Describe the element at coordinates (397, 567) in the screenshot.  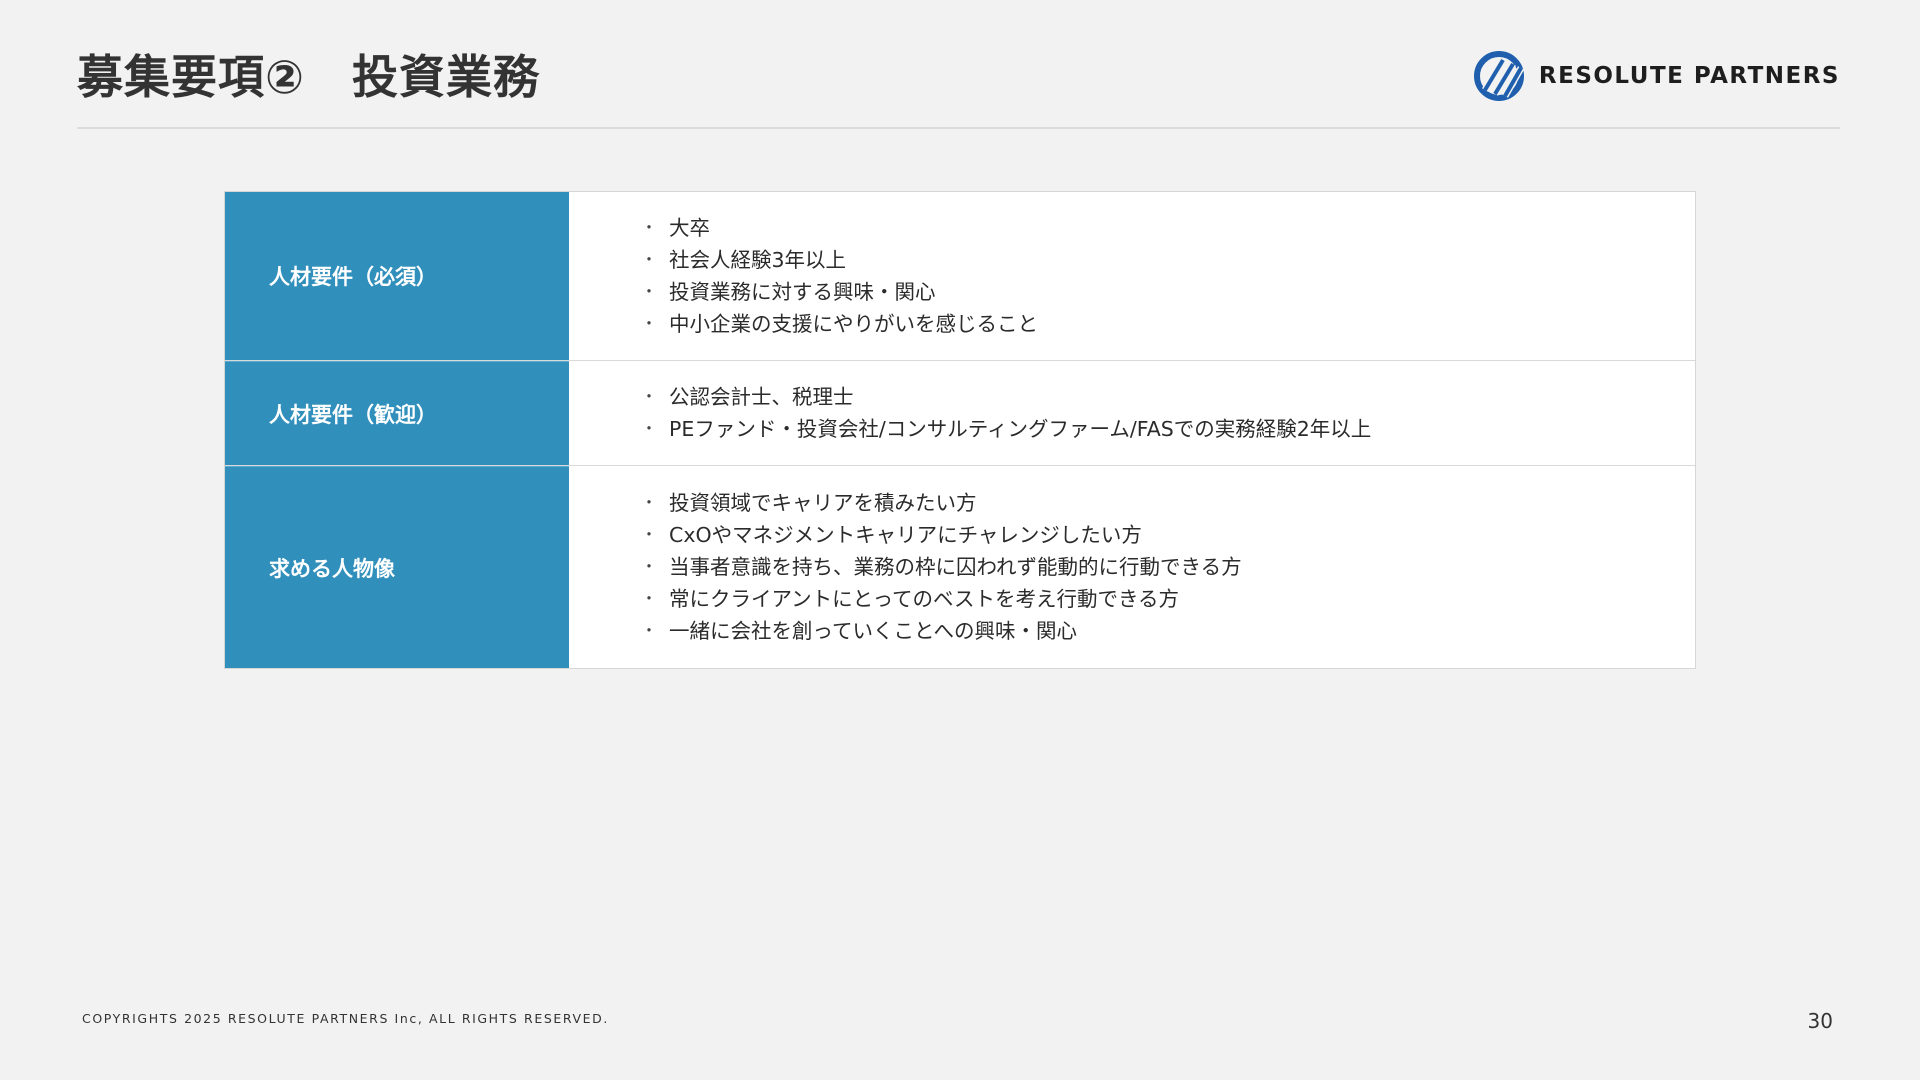
I see `row-label: 求める人物像` at that location.